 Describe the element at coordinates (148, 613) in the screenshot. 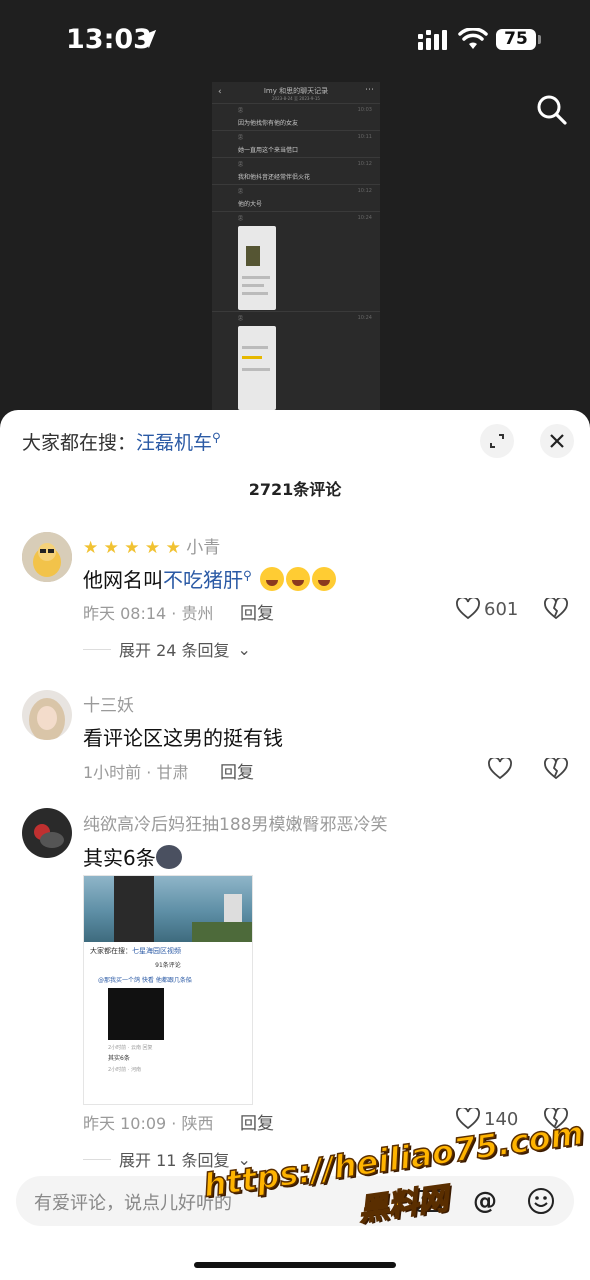

I see `comment-meta: 昨天 08:14 · 贵州` at that location.